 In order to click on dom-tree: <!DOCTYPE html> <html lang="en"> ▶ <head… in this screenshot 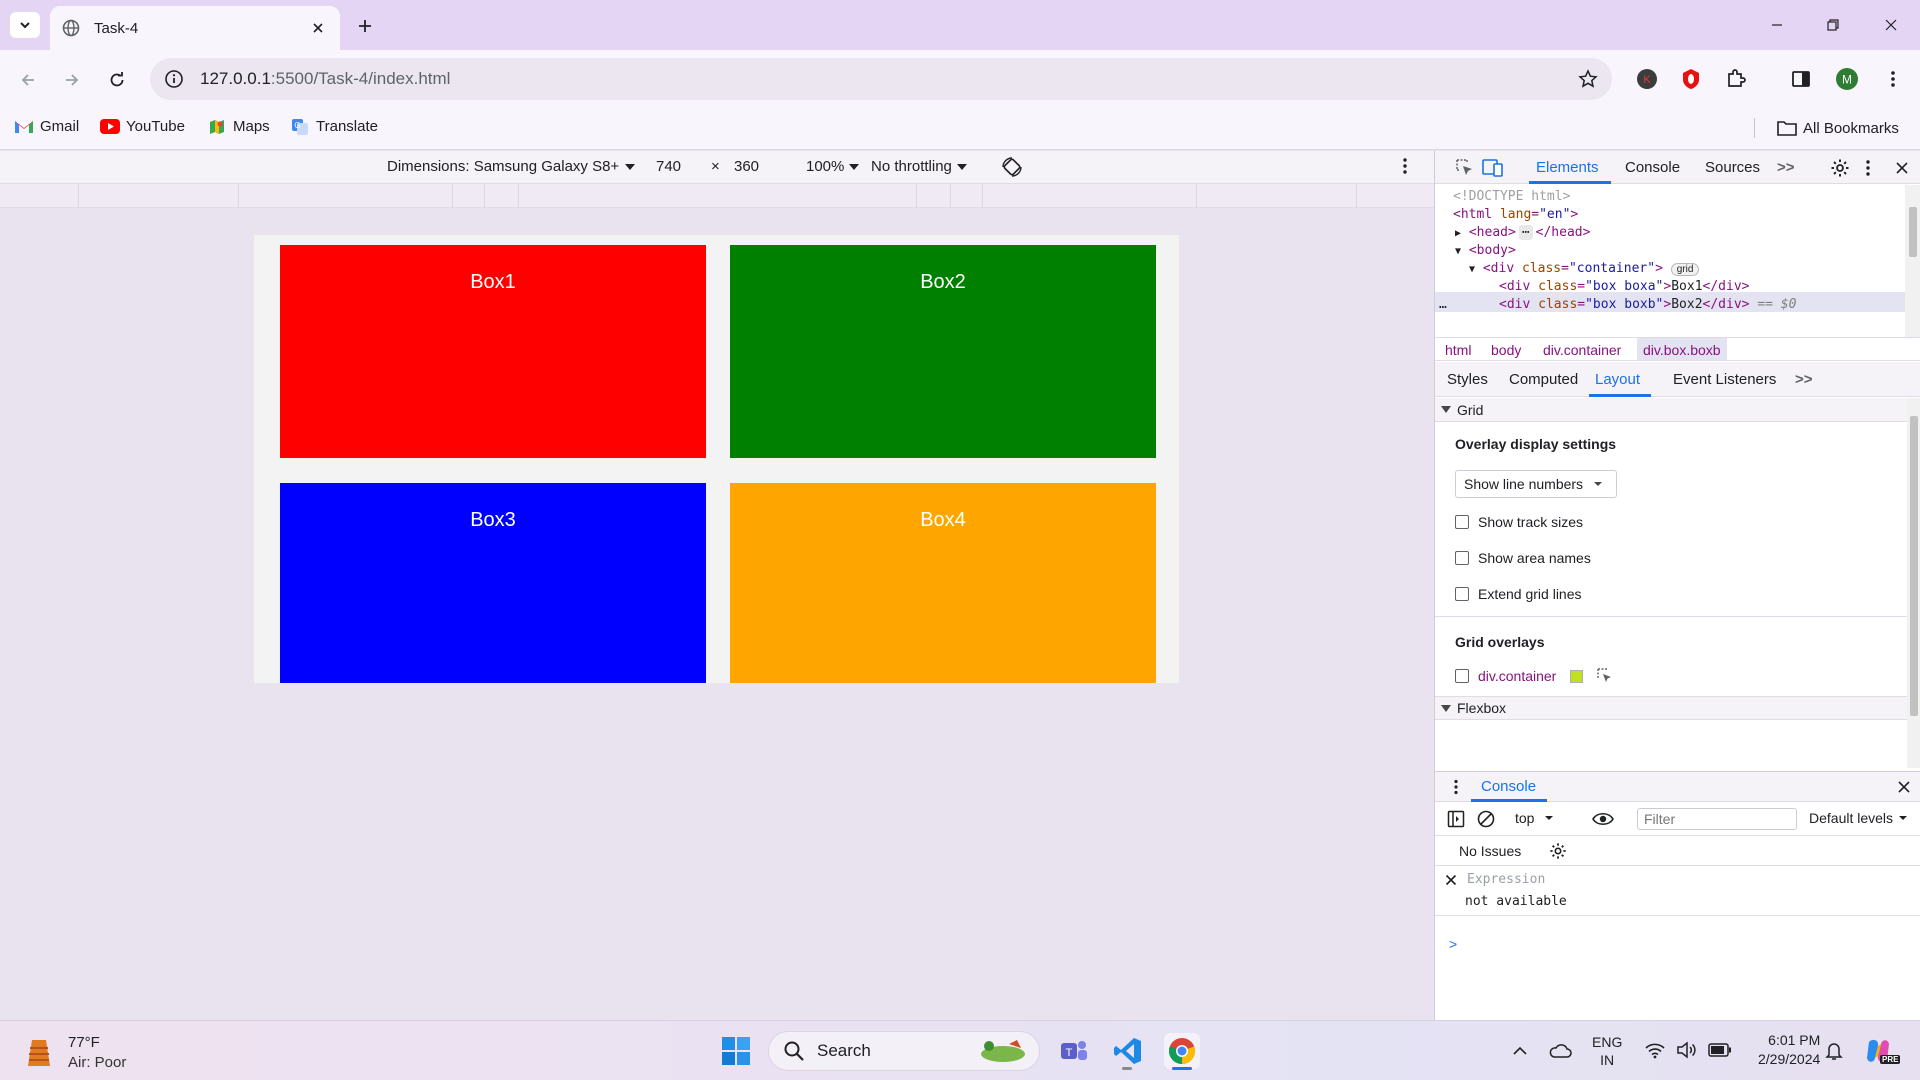, I will do `click(1670, 261)`.